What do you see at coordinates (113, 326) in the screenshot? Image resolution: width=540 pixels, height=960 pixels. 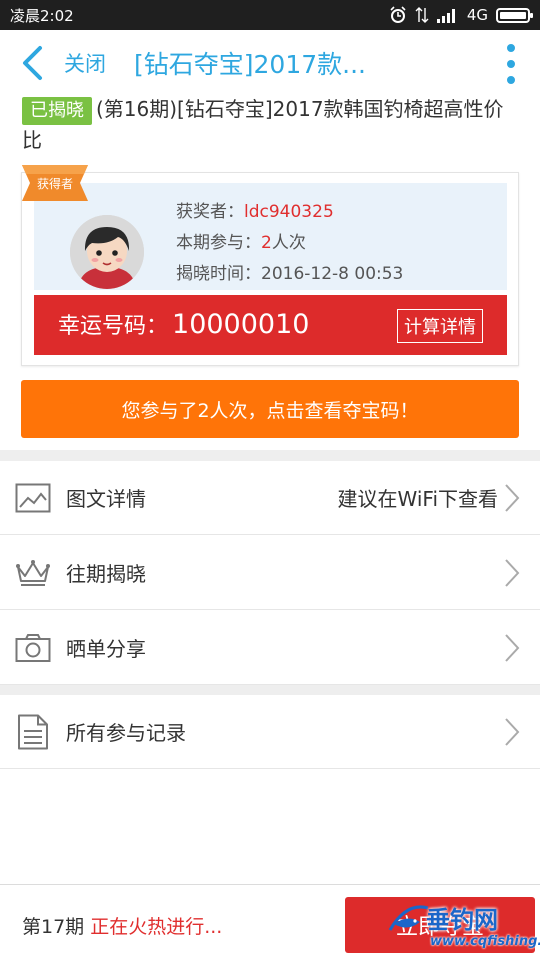 I see `lucky-number-label: 幸运号码：` at bounding box center [113, 326].